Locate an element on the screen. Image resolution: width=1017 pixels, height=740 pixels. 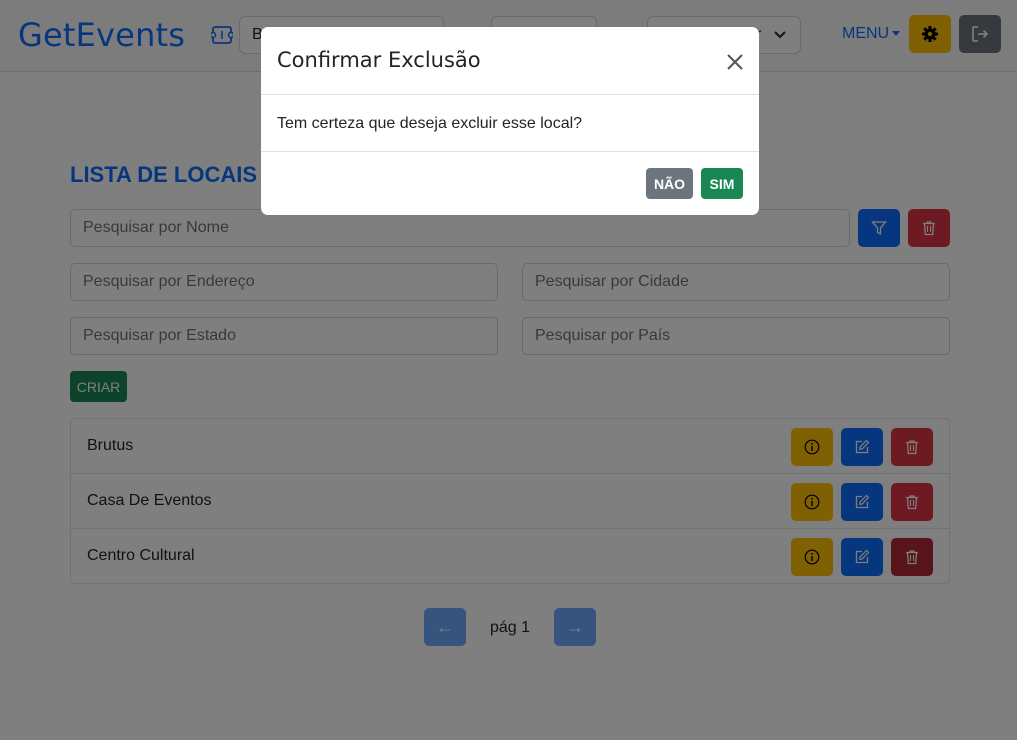
modal-title: Confirmar Exclusão is located at coordinates (379, 60).